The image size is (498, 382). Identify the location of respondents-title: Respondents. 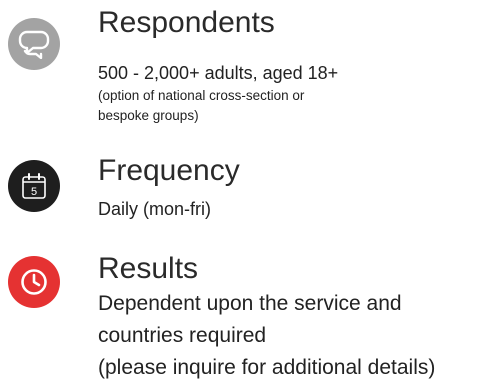
(186, 22).